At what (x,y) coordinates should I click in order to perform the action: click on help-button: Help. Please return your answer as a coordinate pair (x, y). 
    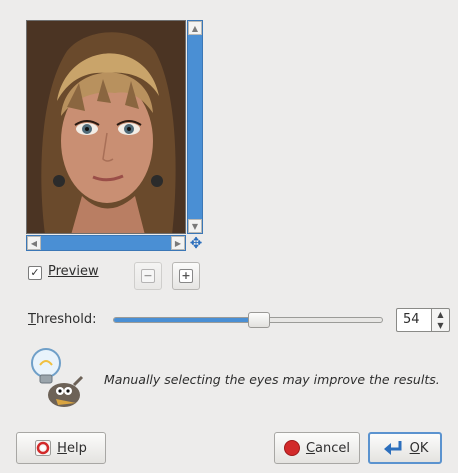
    Looking at the image, I should click on (61, 448).